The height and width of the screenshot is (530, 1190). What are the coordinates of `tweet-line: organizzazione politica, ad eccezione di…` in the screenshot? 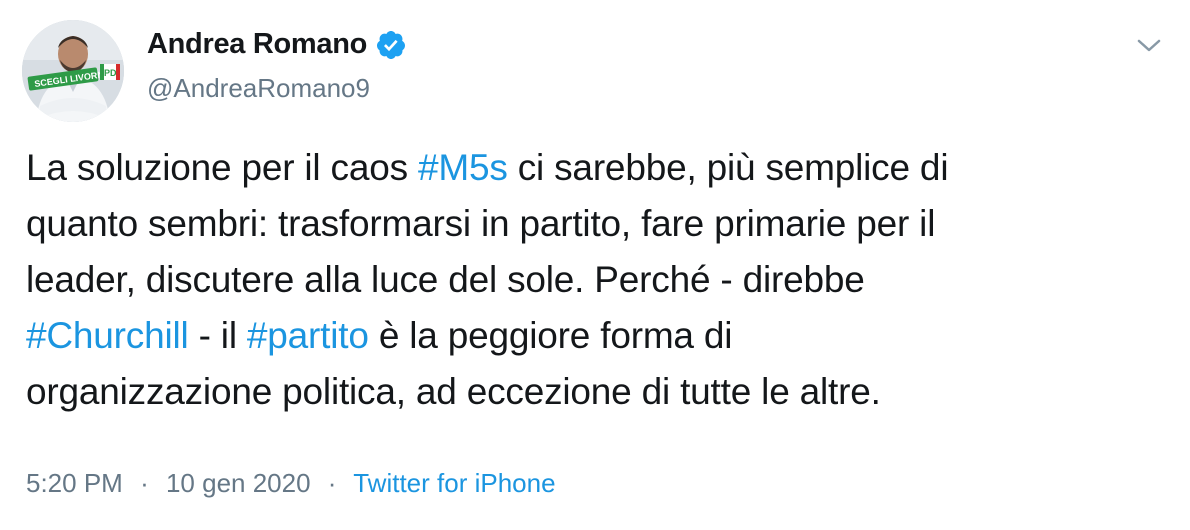 It's located at (601, 392).